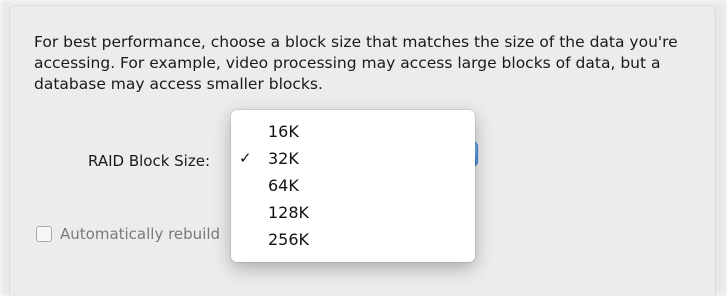 The width and height of the screenshot is (727, 296). I want to click on menu-item-128k: 128K, so click(353, 212).